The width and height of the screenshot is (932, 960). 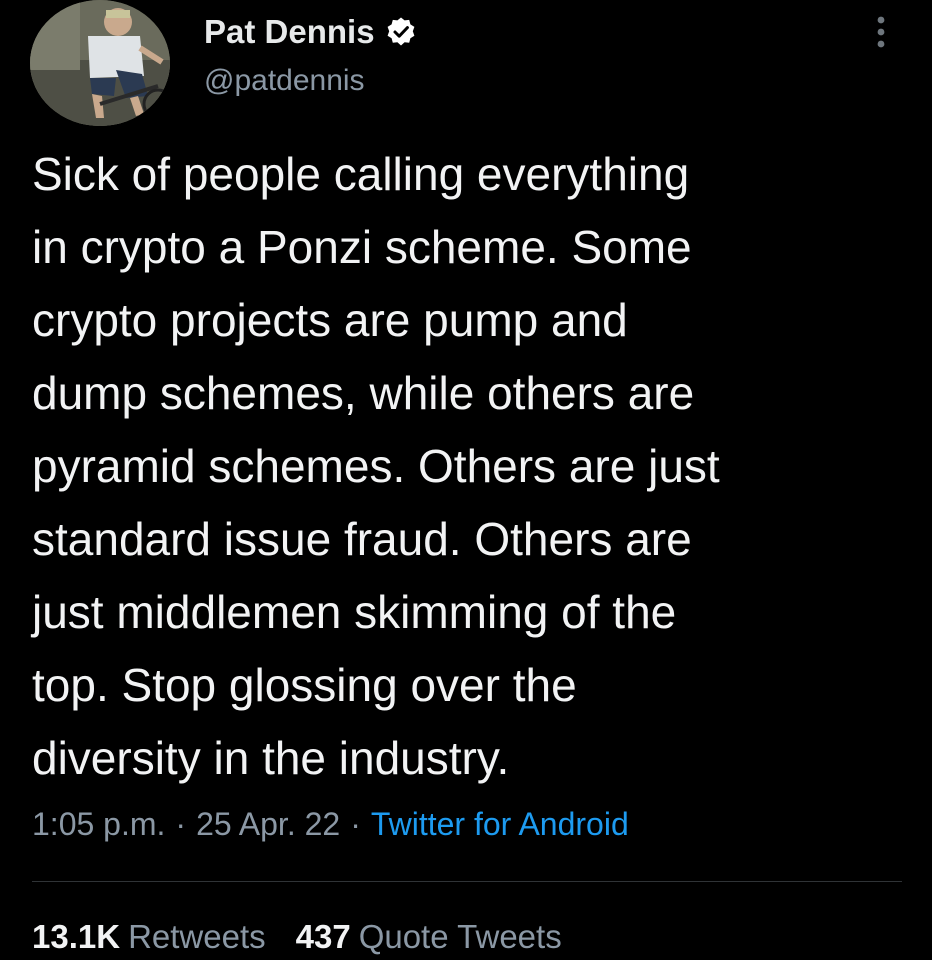 What do you see at coordinates (76, 936) in the screenshot?
I see `retweets-count: 13.1K` at bounding box center [76, 936].